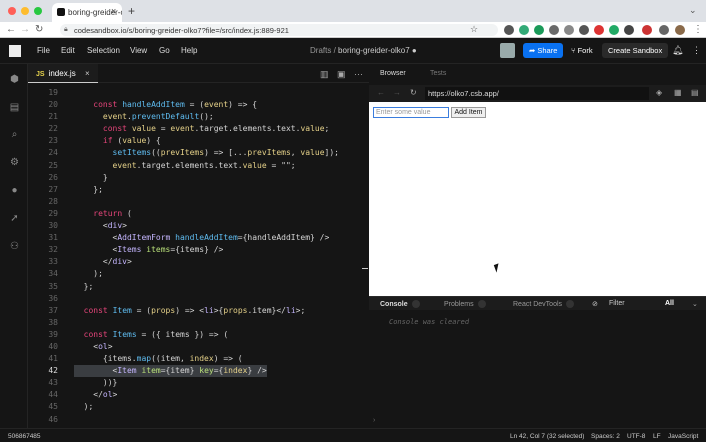  What do you see at coordinates (198, 117) in the screenshot?
I see `code-line: 21 event.preventDefault();` at bounding box center [198, 117].